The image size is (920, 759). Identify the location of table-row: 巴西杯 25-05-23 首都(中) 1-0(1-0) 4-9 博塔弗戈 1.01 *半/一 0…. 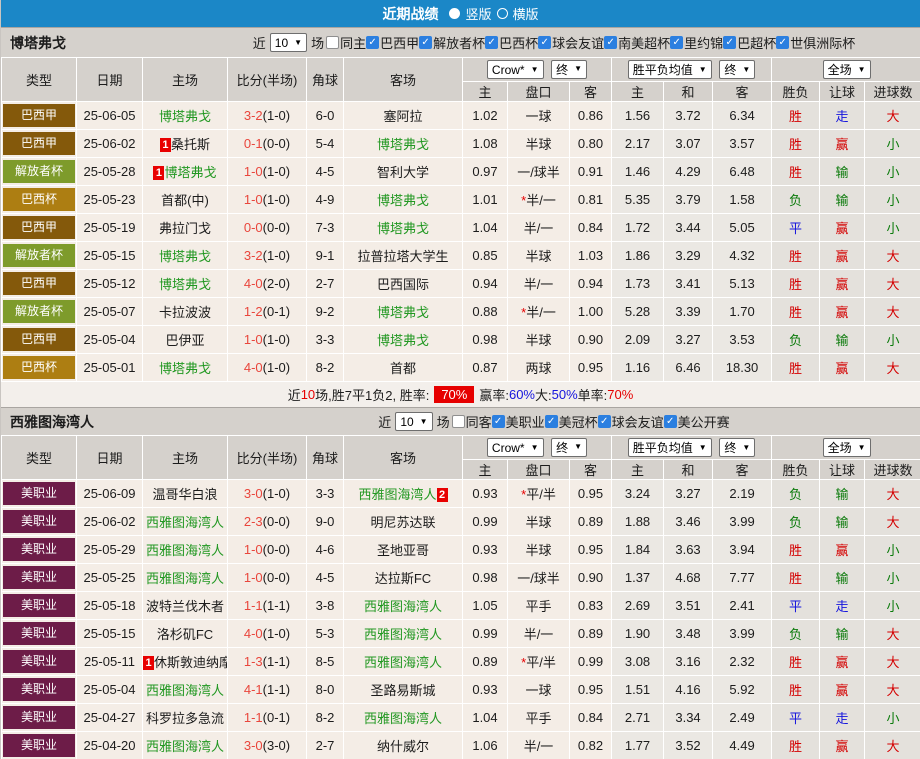
(460, 199).